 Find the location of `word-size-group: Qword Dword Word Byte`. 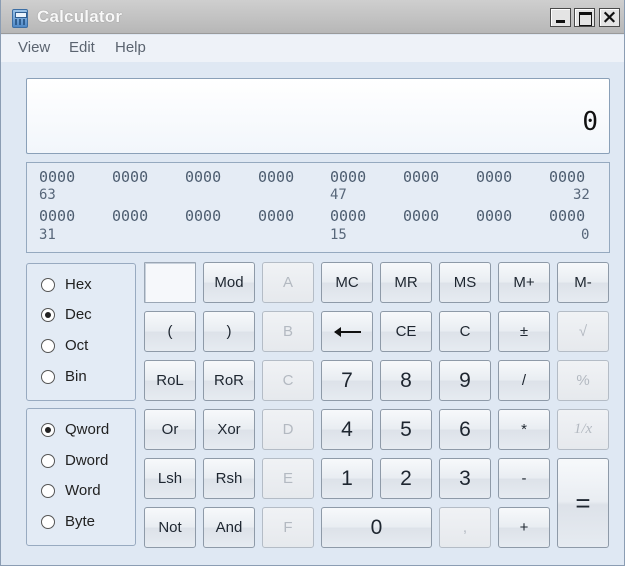

word-size-group: Qword Dword Word Byte is located at coordinates (81, 477).